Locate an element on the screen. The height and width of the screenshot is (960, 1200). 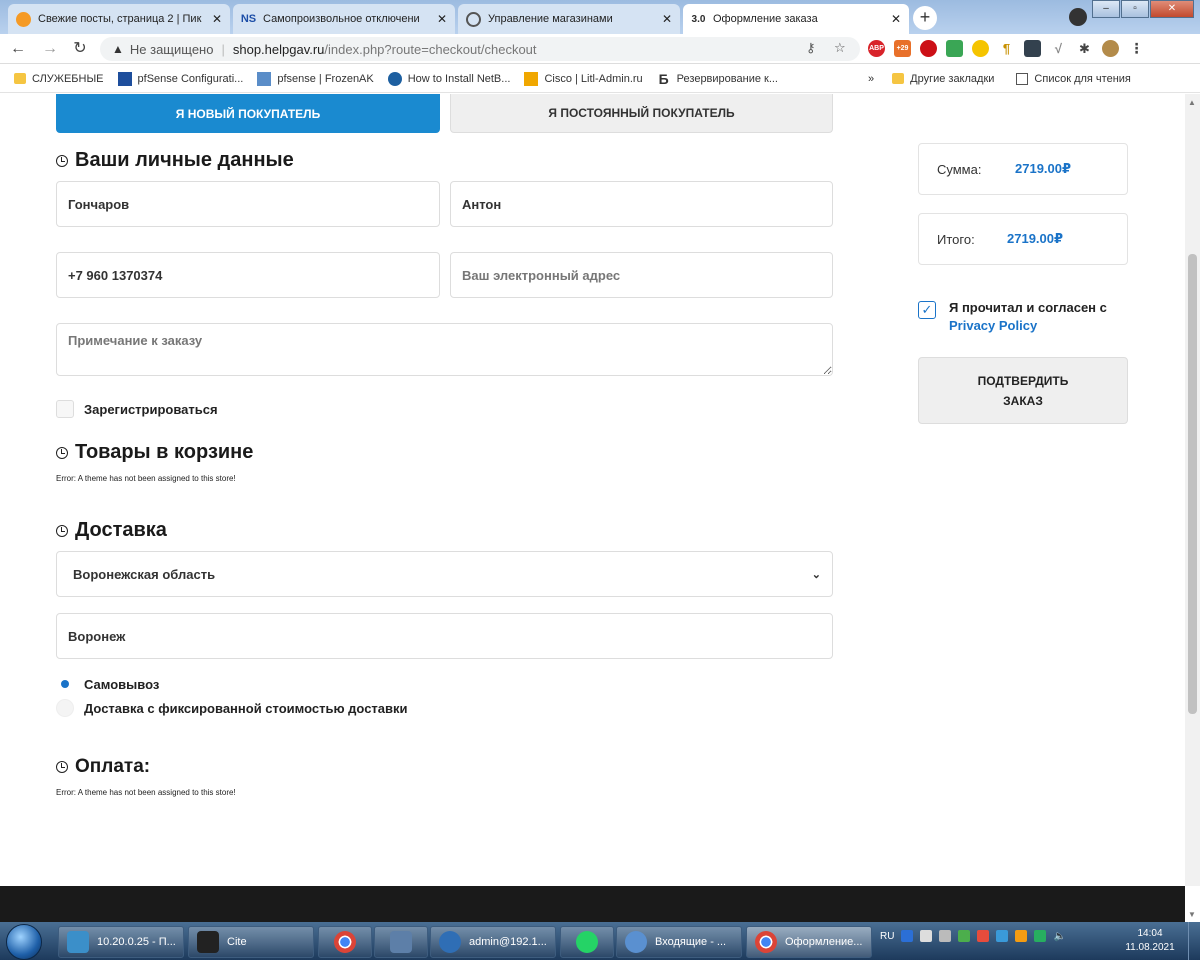
winbox-icon is located at coordinates (450, 942).